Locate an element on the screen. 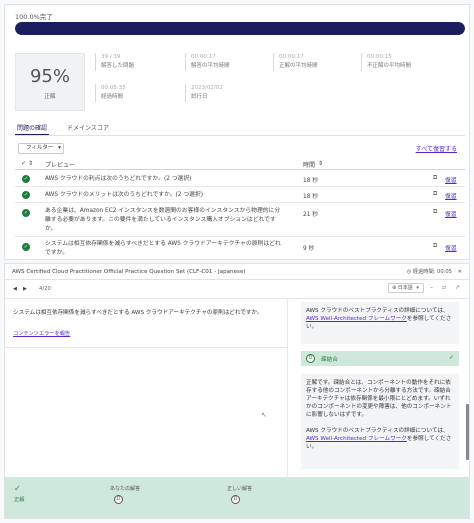  result-bar: ✓ 正解 あなたの解答 D 正しい解答 D is located at coordinates (237, 497).